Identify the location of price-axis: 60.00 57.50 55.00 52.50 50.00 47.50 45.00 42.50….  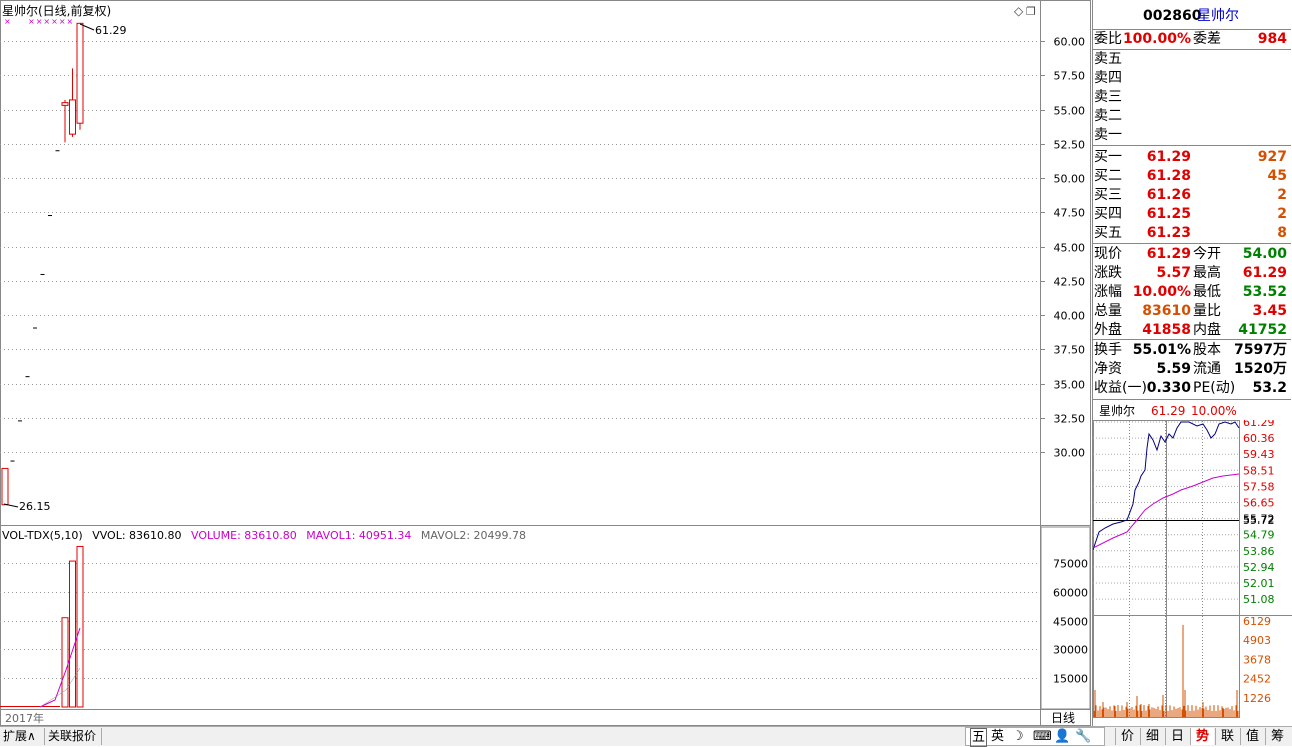
(1062, 248).